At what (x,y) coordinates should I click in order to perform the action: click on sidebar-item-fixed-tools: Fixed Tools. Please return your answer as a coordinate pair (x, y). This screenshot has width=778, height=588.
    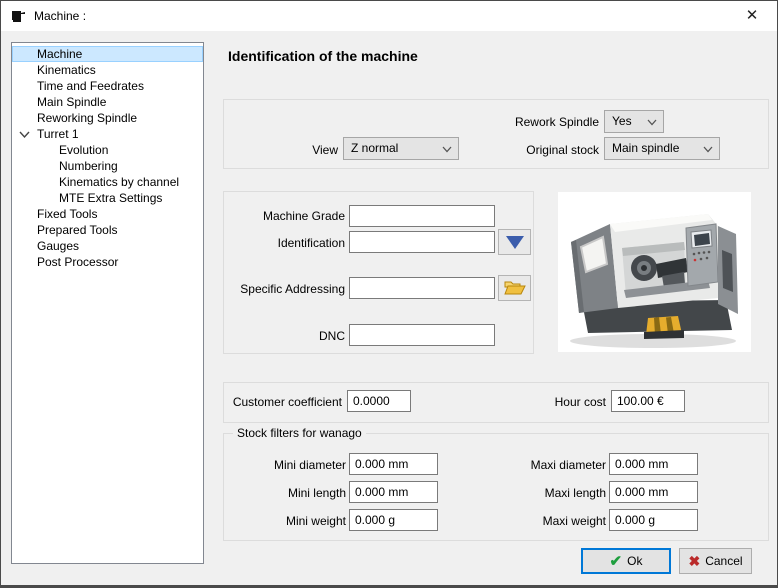
    Looking at the image, I should click on (107, 214).